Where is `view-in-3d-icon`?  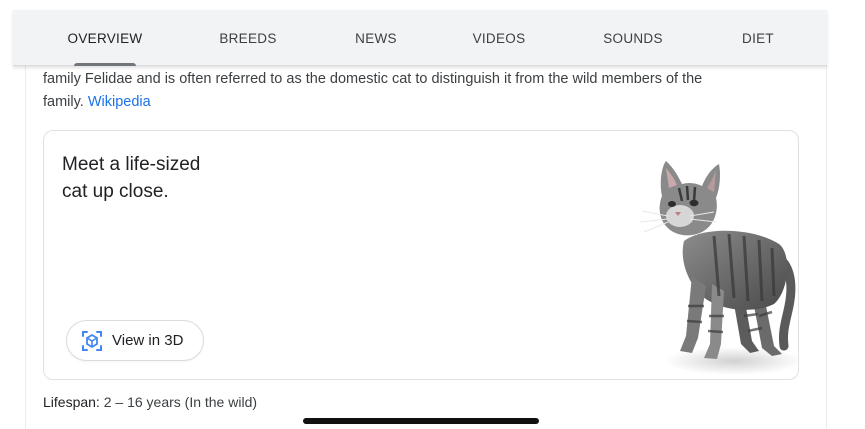 view-in-3d-icon is located at coordinates (92, 341).